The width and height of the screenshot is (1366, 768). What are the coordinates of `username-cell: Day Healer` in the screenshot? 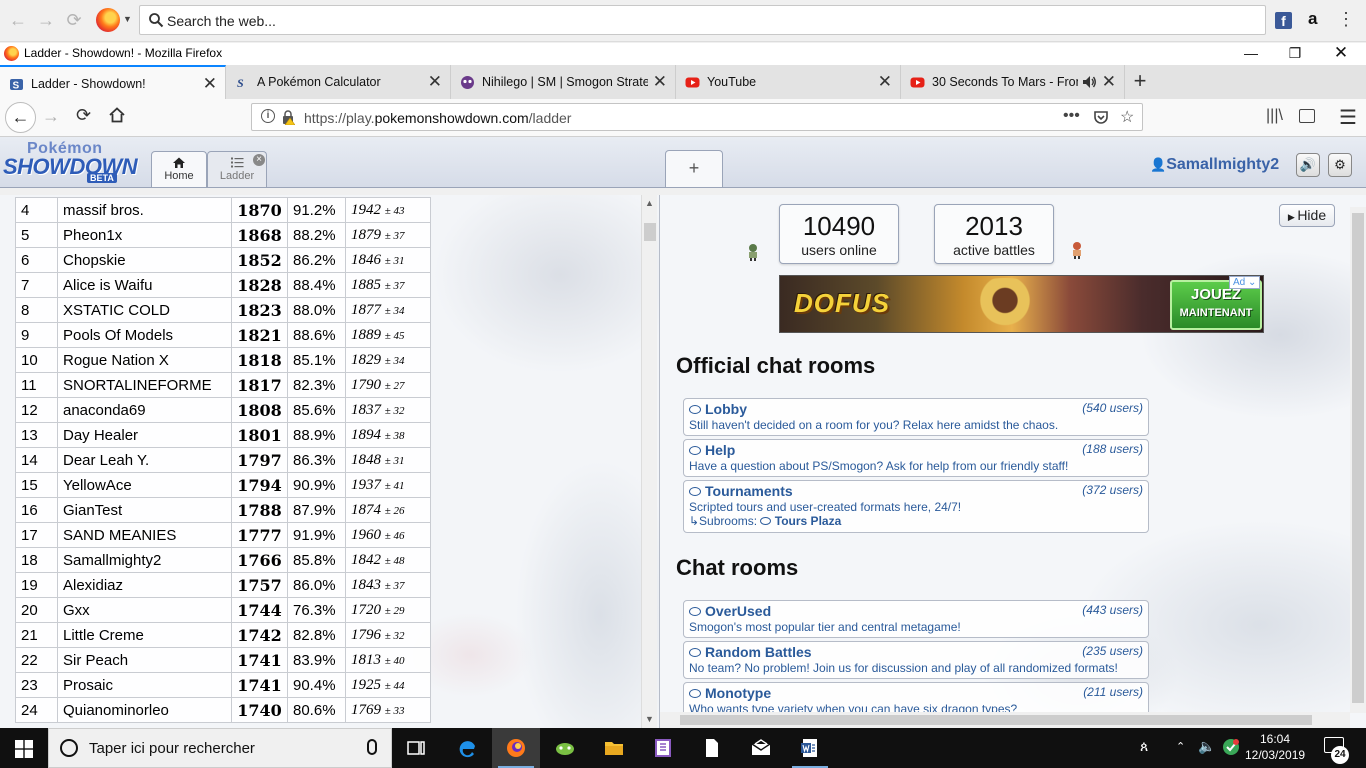 It's located at (144, 435).